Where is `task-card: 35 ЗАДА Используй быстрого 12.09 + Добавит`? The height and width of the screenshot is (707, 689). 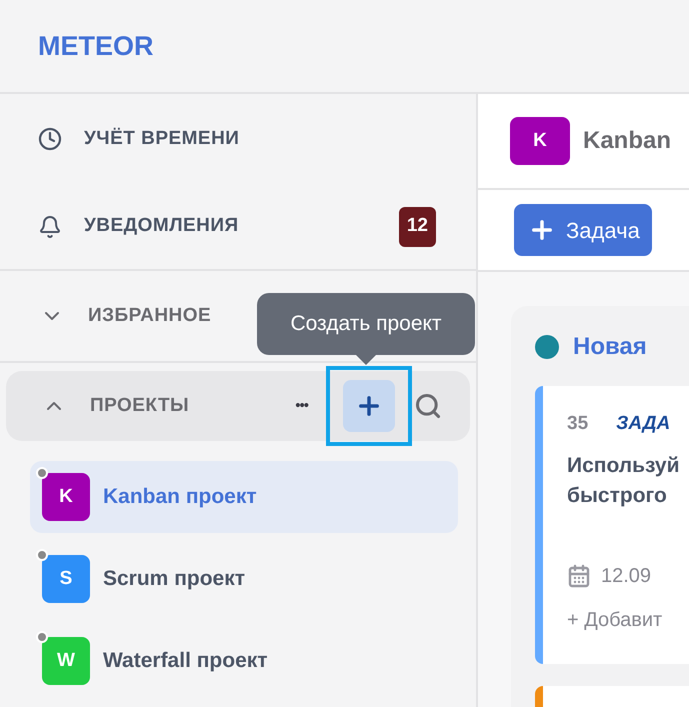 task-card: 35 ЗАДА Используй быстрого 12.09 + Добавит is located at coordinates (612, 525).